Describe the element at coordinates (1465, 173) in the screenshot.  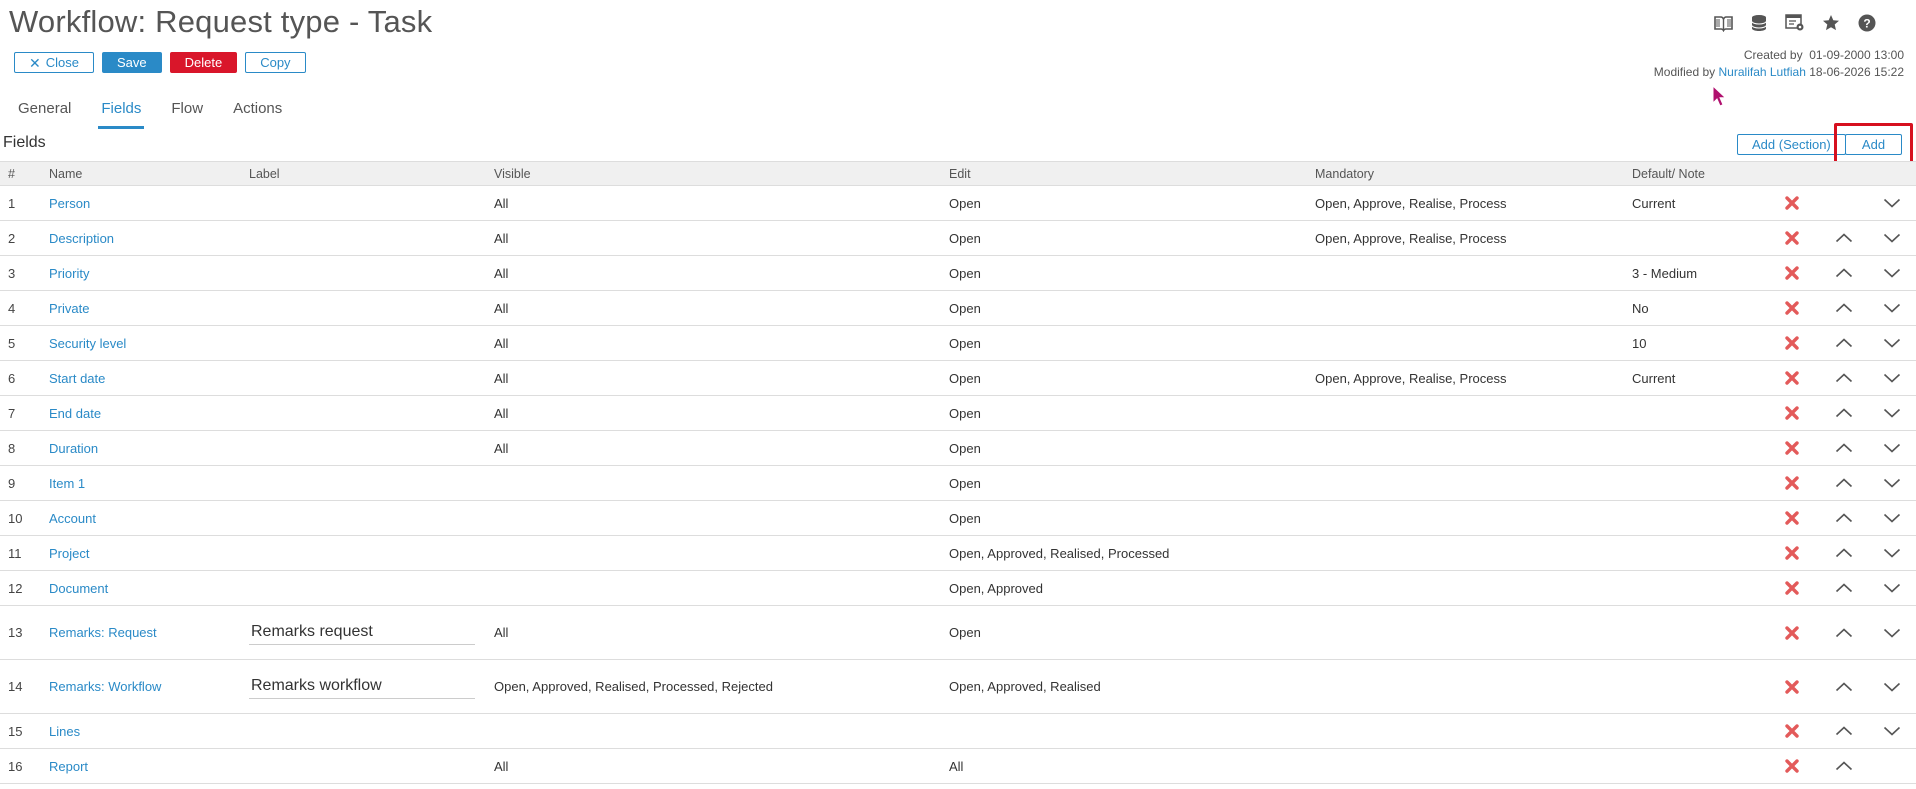
I see `col-mandatory: Mandatory` at that location.